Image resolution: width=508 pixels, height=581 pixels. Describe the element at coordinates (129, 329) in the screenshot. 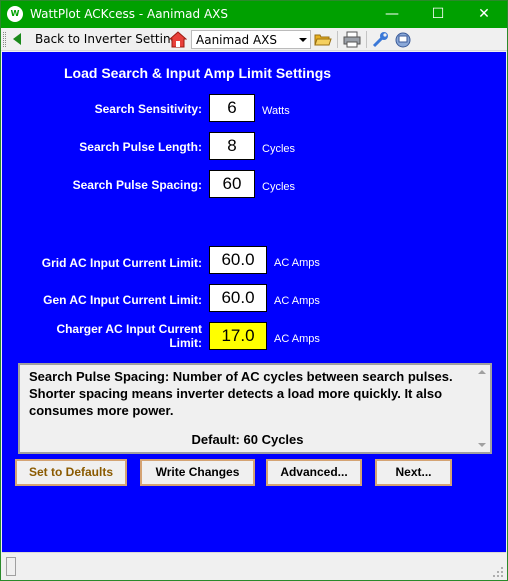

I see `charger-input-limit-label-line1: Charger AC Input Current` at that location.